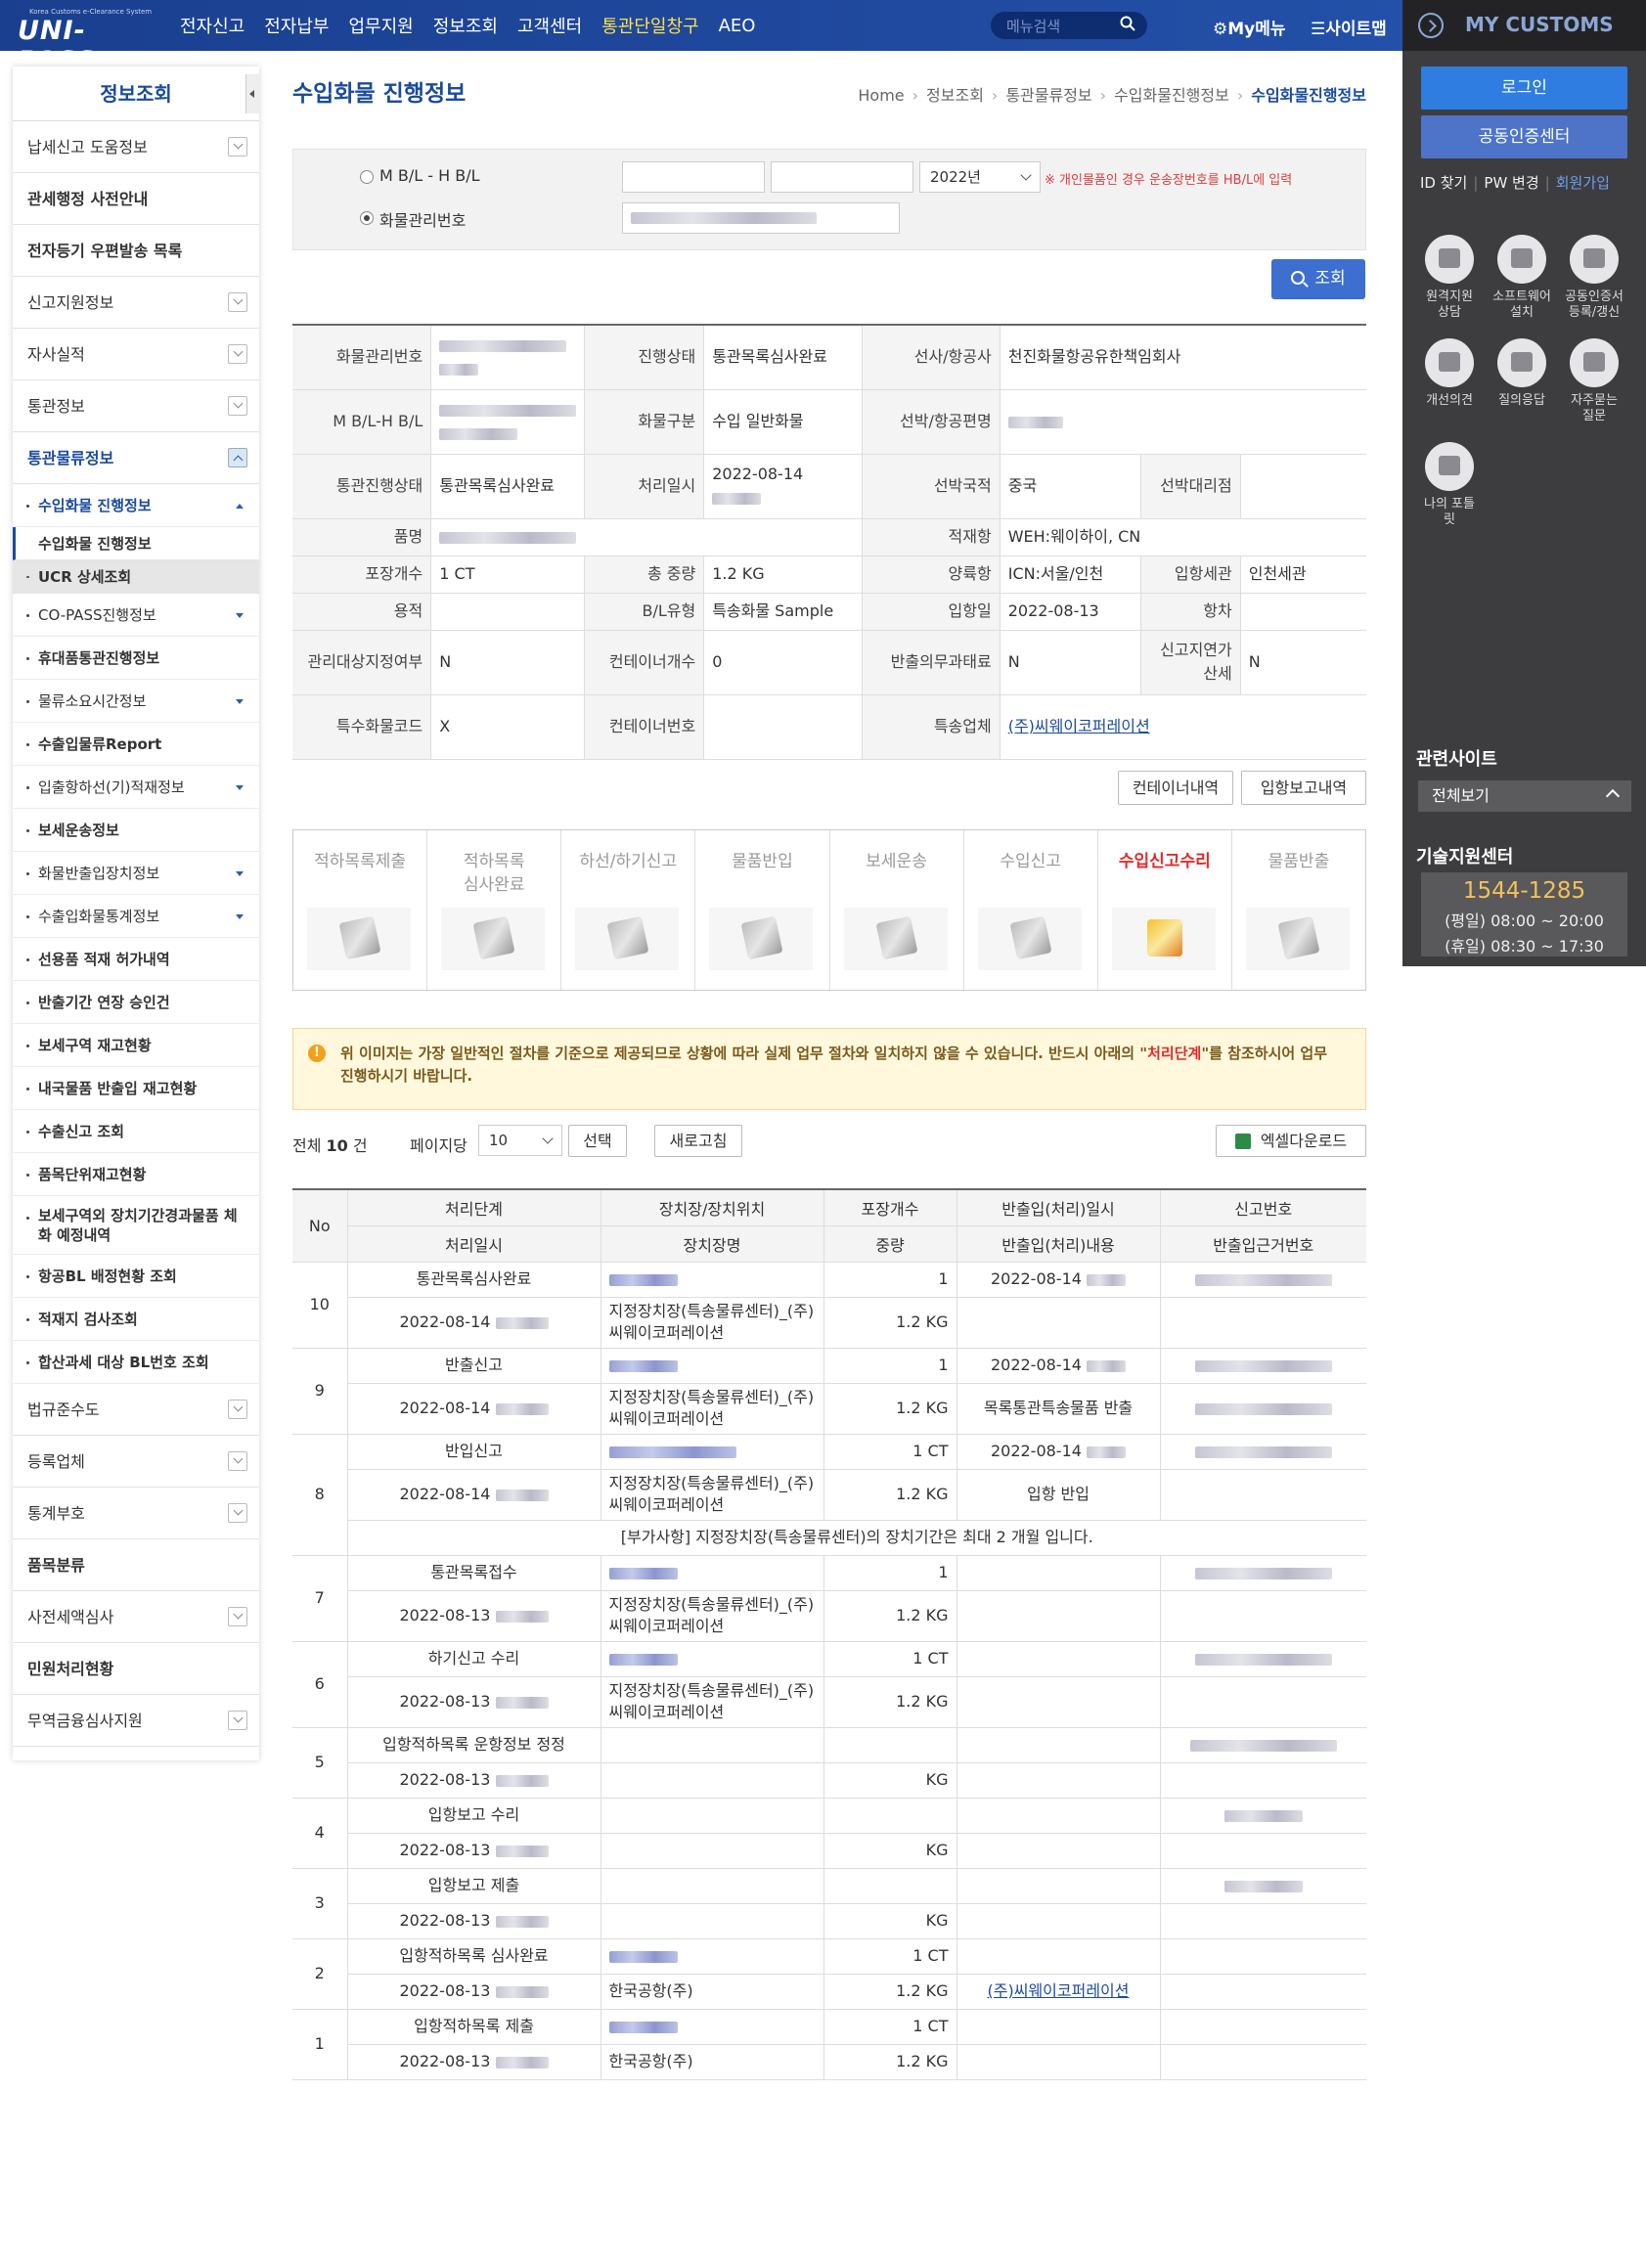 This screenshot has width=1646, height=2268. Describe the element at coordinates (136, 544) in the screenshot. I see `sidebar-subsub-current: 수입화물 진행정보` at that location.